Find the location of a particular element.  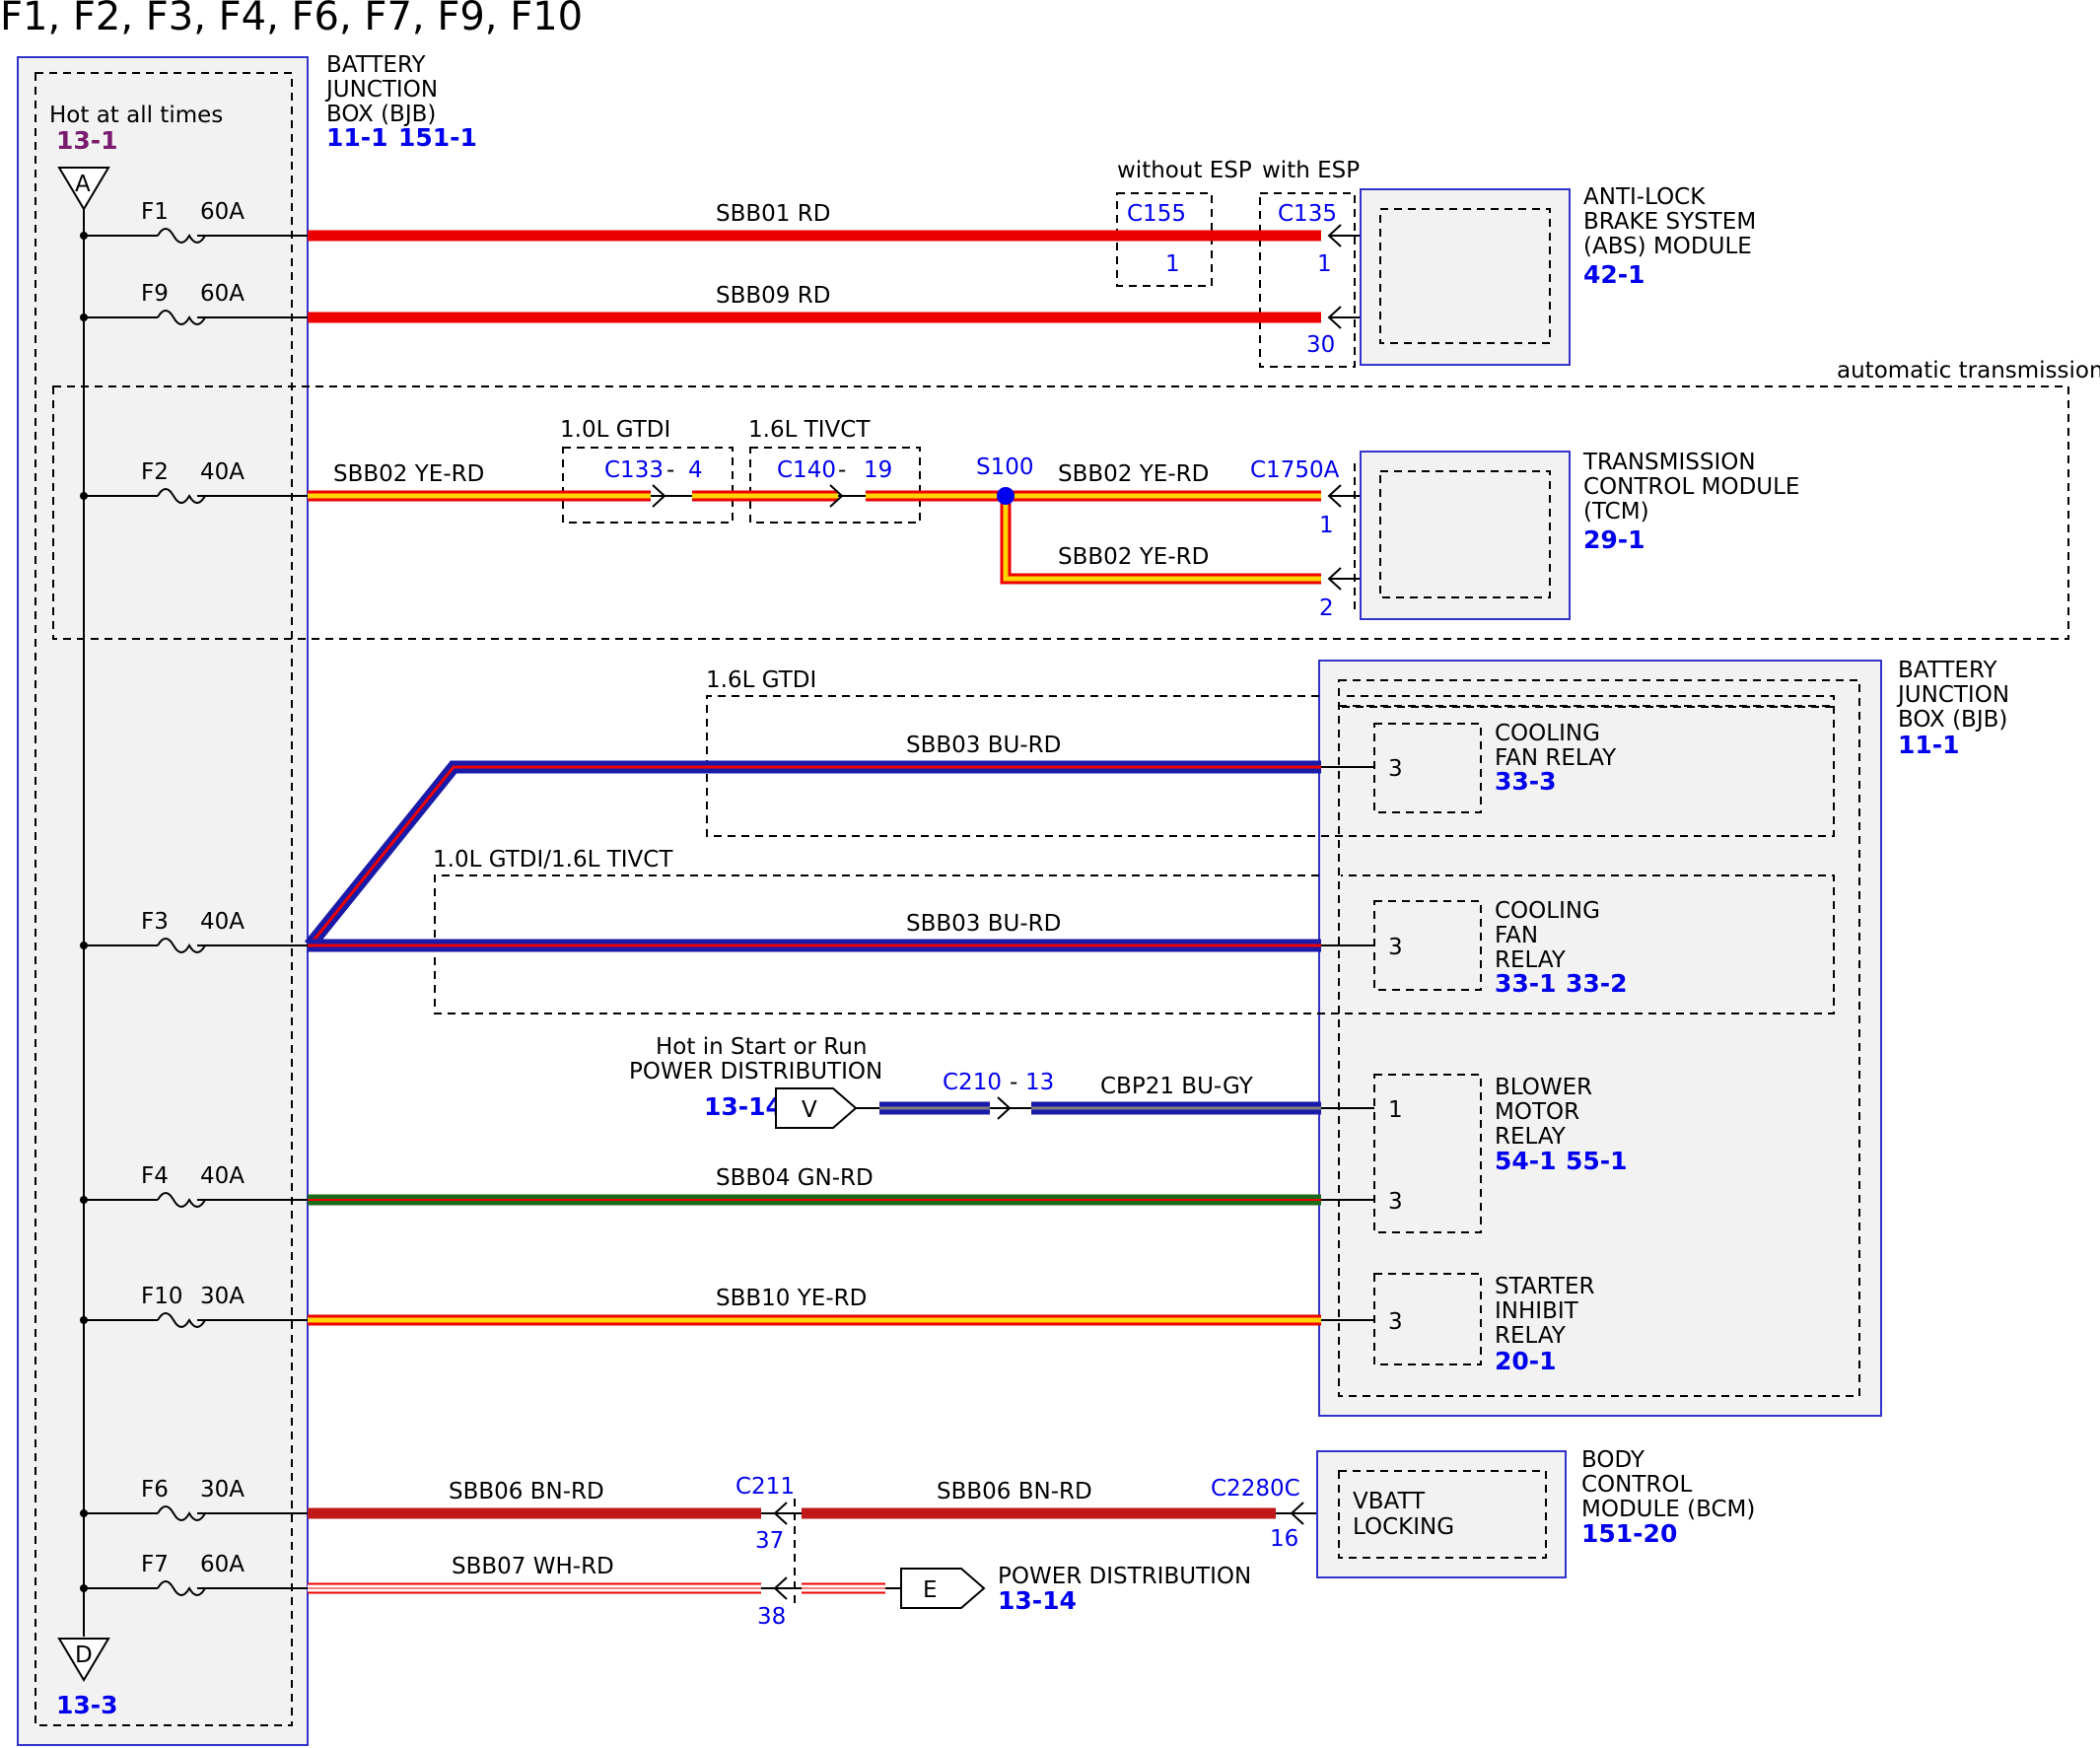

power-v-ref: 13-14 is located at coordinates (743, 1106).